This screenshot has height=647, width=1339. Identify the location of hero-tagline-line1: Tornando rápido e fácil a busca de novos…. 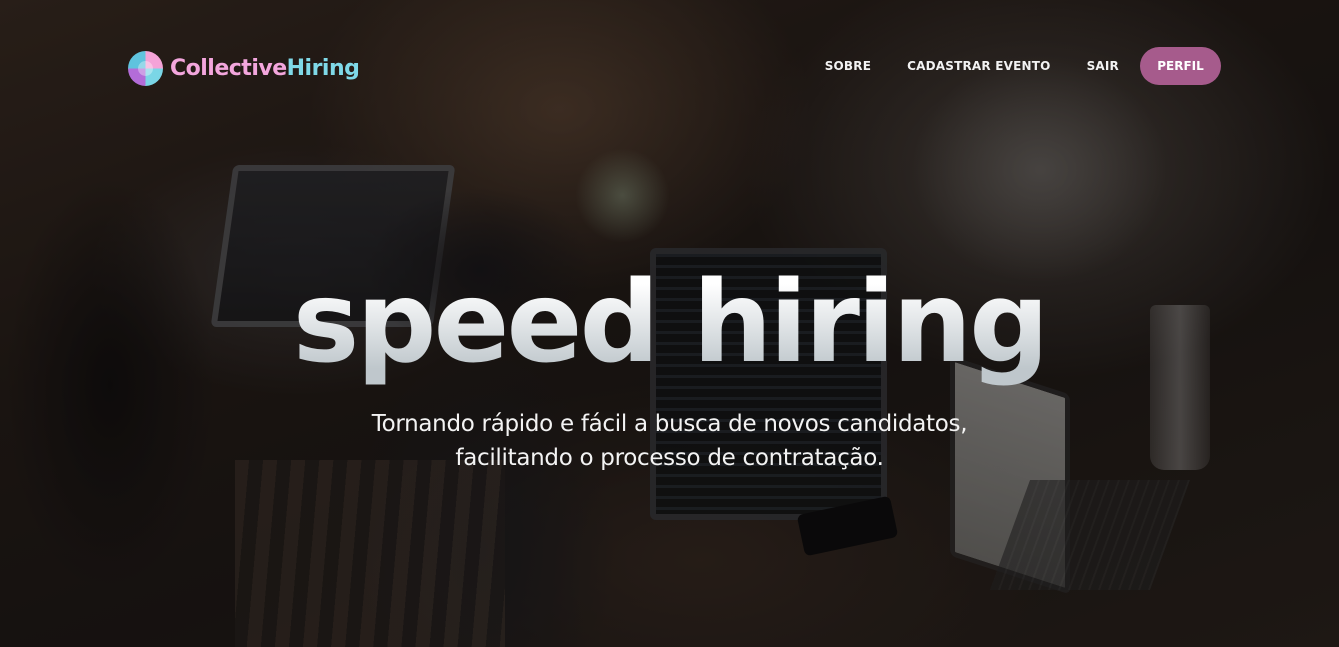
(669, 424).